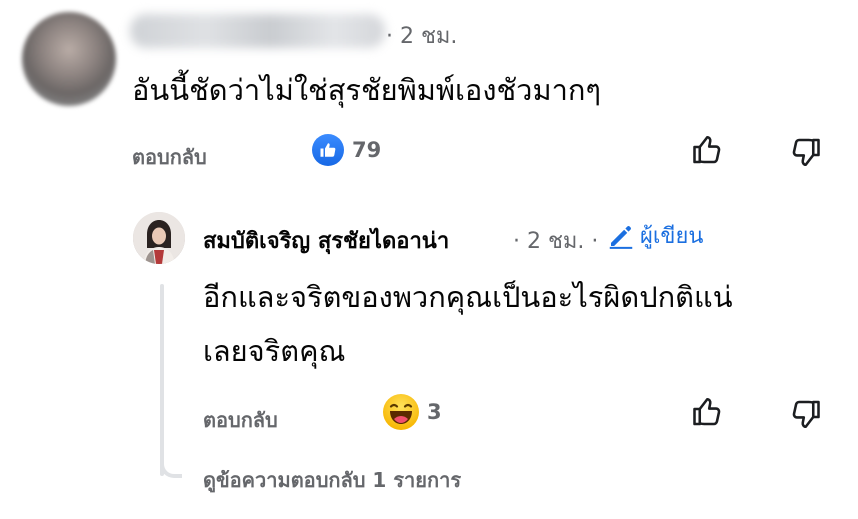 This screenshot has width=858, height=519. Describe the element at coordinates (805, 416) in the screenshot. I see `reply-thumbs-down-icon` at that location.